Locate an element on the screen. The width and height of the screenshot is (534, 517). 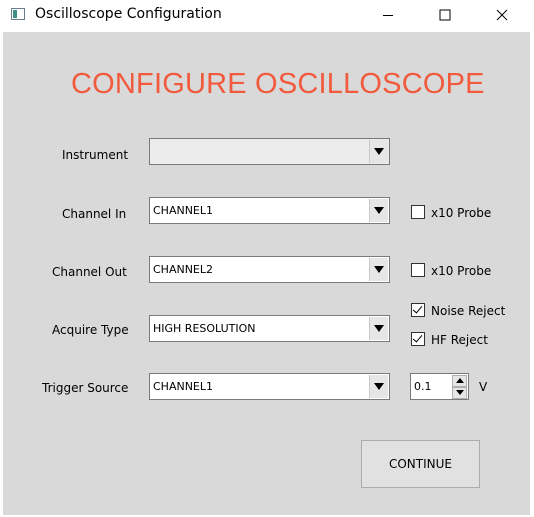
acquire-type-combobox: HIGH RESOLUTION is located at coordinates (269, 328).